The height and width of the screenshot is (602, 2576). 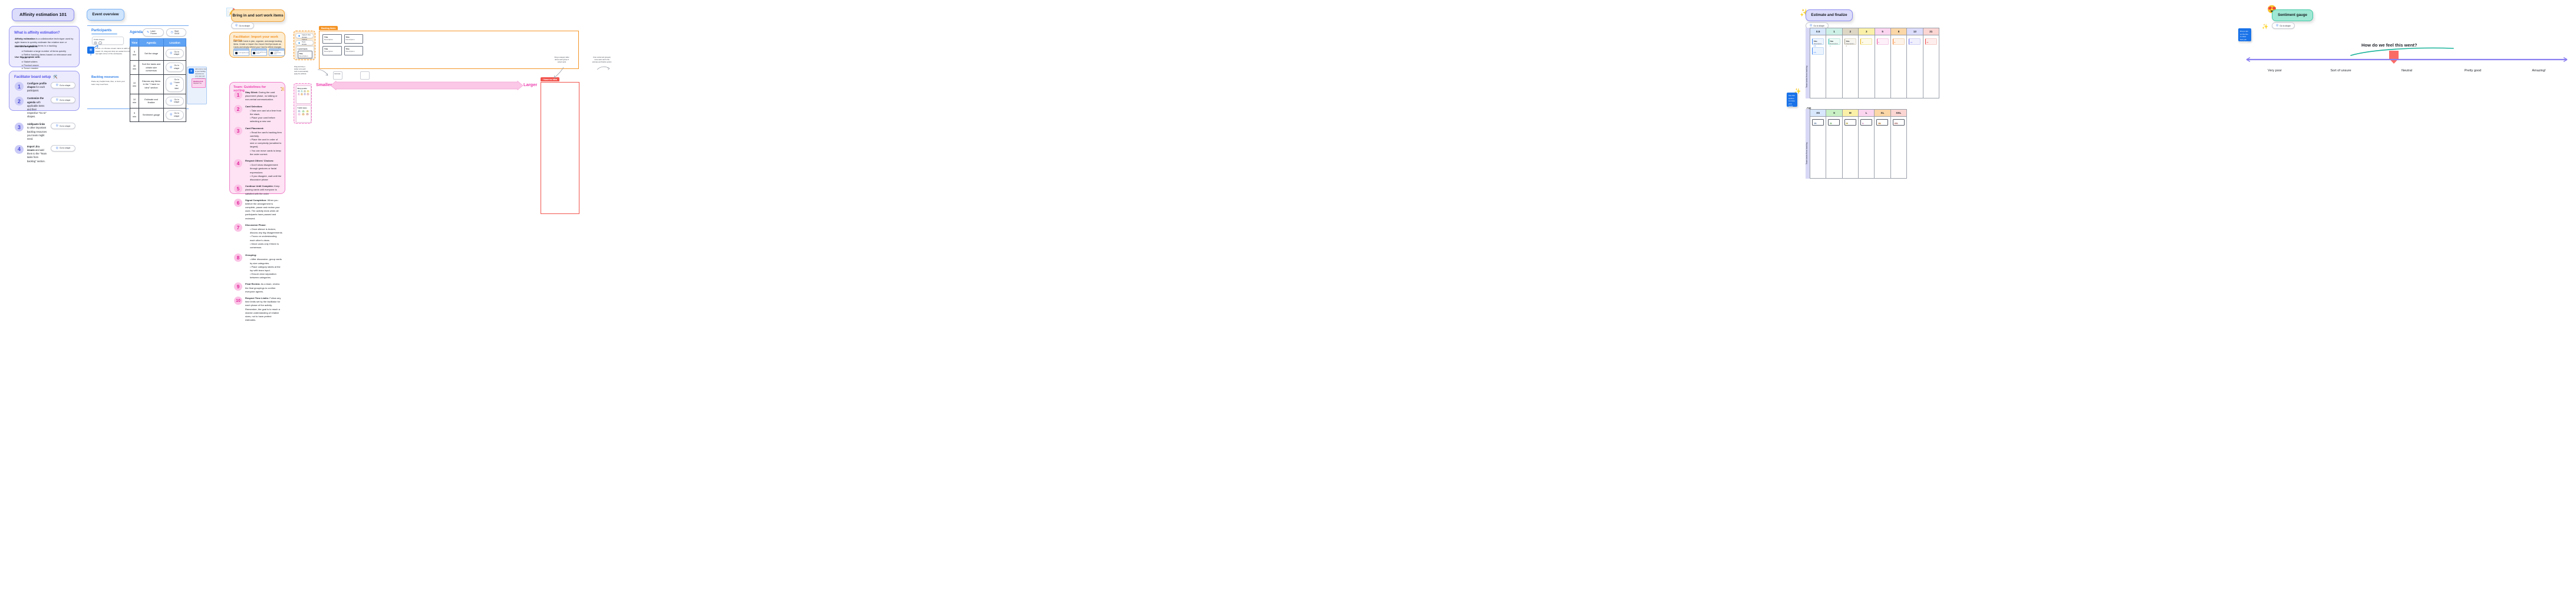 I want to click on estimate-column-8: 8 8, so click(x=1899, y=63).